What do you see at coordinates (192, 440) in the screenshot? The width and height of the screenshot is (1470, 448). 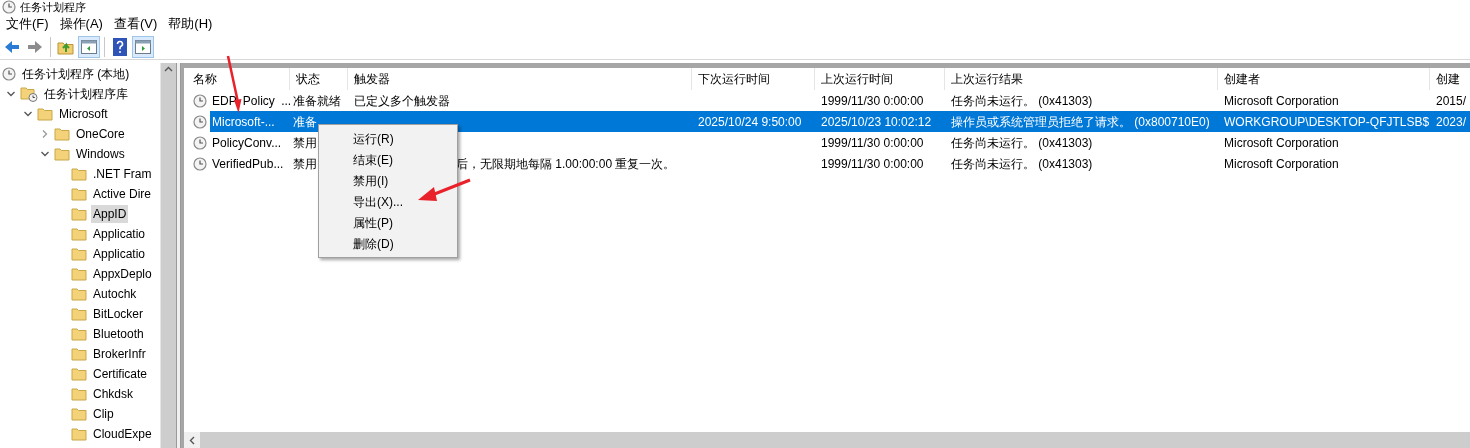 I see `scroll-left-icon` at bounding box center [192, 440].